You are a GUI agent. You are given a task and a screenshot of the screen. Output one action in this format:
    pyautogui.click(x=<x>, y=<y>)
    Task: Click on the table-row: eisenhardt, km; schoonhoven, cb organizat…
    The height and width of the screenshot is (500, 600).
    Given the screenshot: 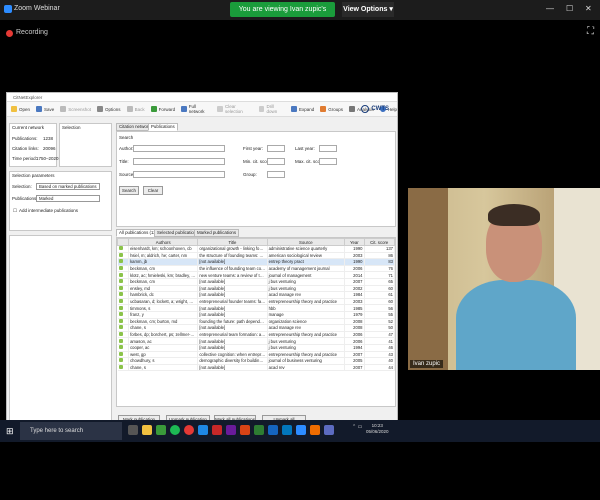 What is the action you would take?
    pyautogui.click(x=256, y=249)
    